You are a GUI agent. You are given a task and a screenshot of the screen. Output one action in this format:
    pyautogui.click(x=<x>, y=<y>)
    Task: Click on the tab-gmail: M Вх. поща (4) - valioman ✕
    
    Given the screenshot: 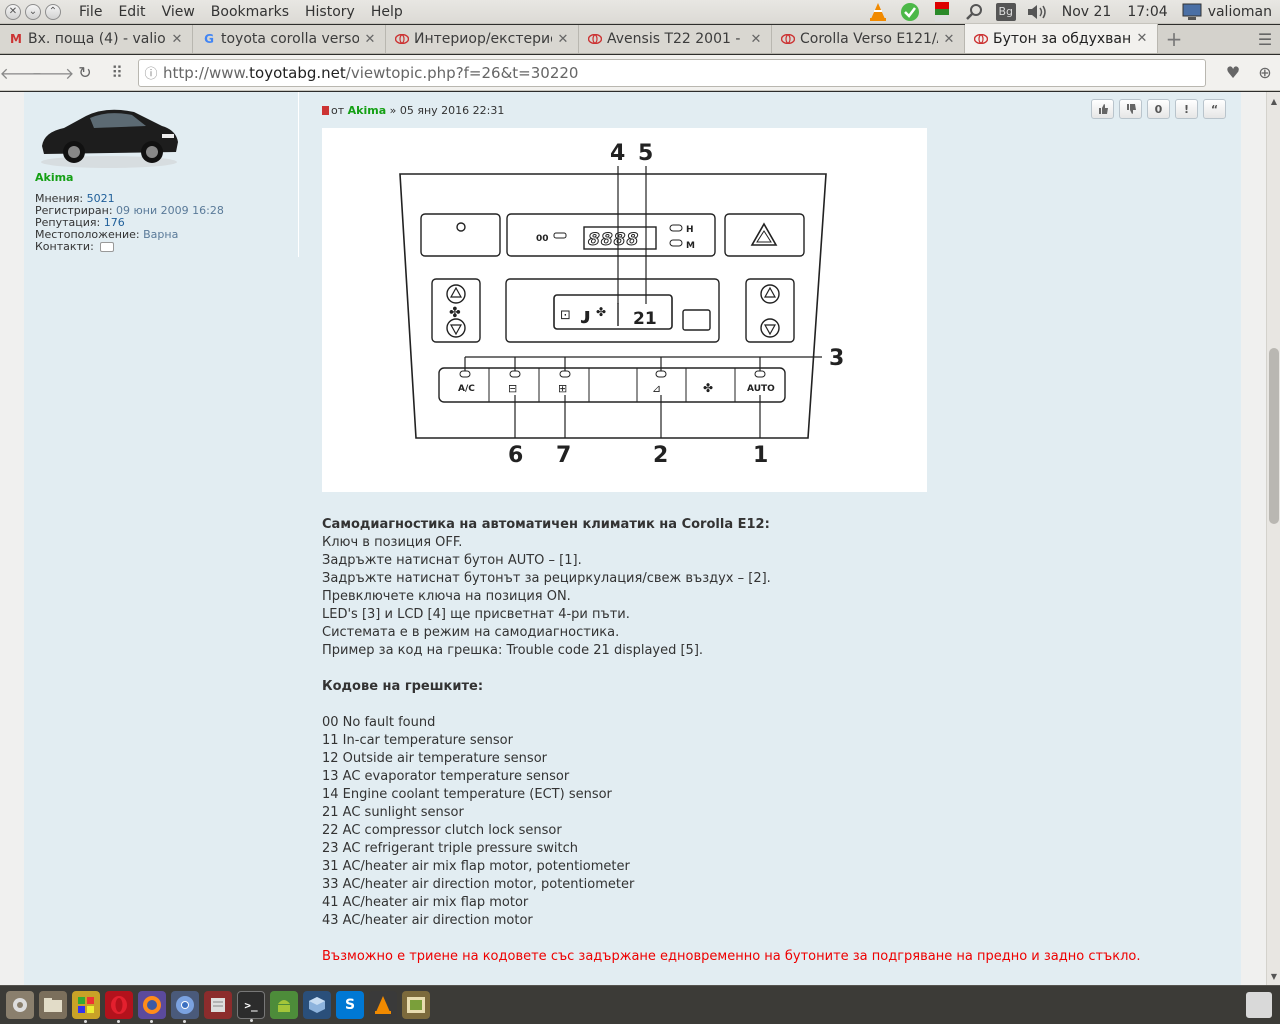 What is the action you would take?
    pyautogui.click(x=96, y=39)
    